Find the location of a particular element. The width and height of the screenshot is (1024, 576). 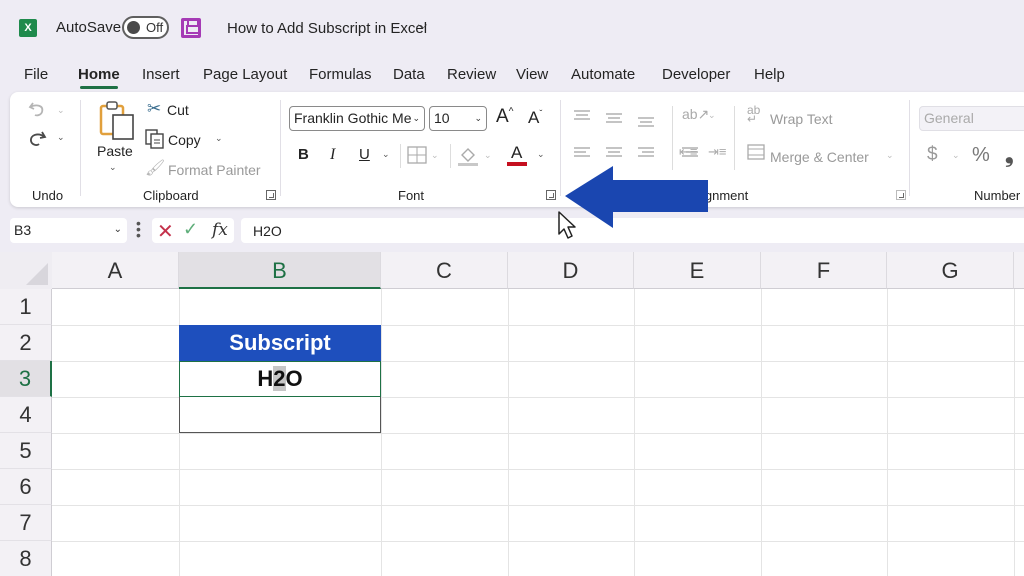

redo-dropdown-icon: ⌄ is located at coordinates (61, 137).